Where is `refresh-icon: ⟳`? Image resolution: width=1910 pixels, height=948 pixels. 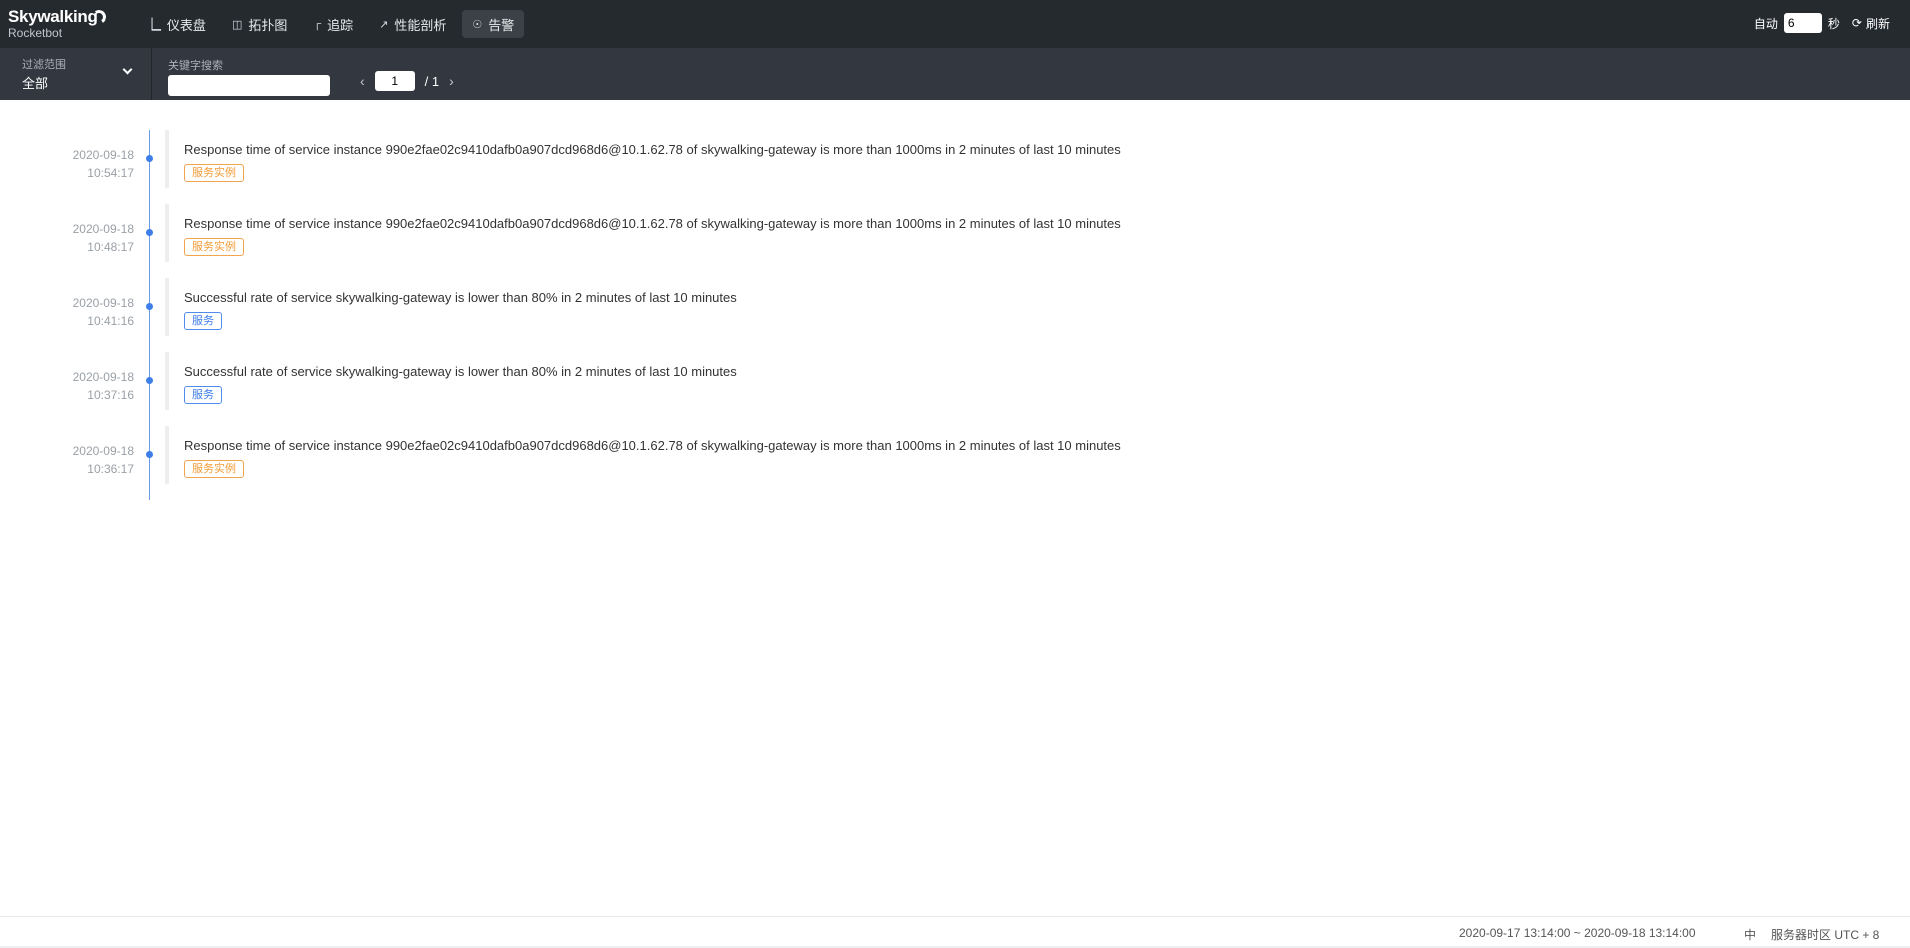
refresh-icon: ⟳ is located at coordinates (1856, 23).